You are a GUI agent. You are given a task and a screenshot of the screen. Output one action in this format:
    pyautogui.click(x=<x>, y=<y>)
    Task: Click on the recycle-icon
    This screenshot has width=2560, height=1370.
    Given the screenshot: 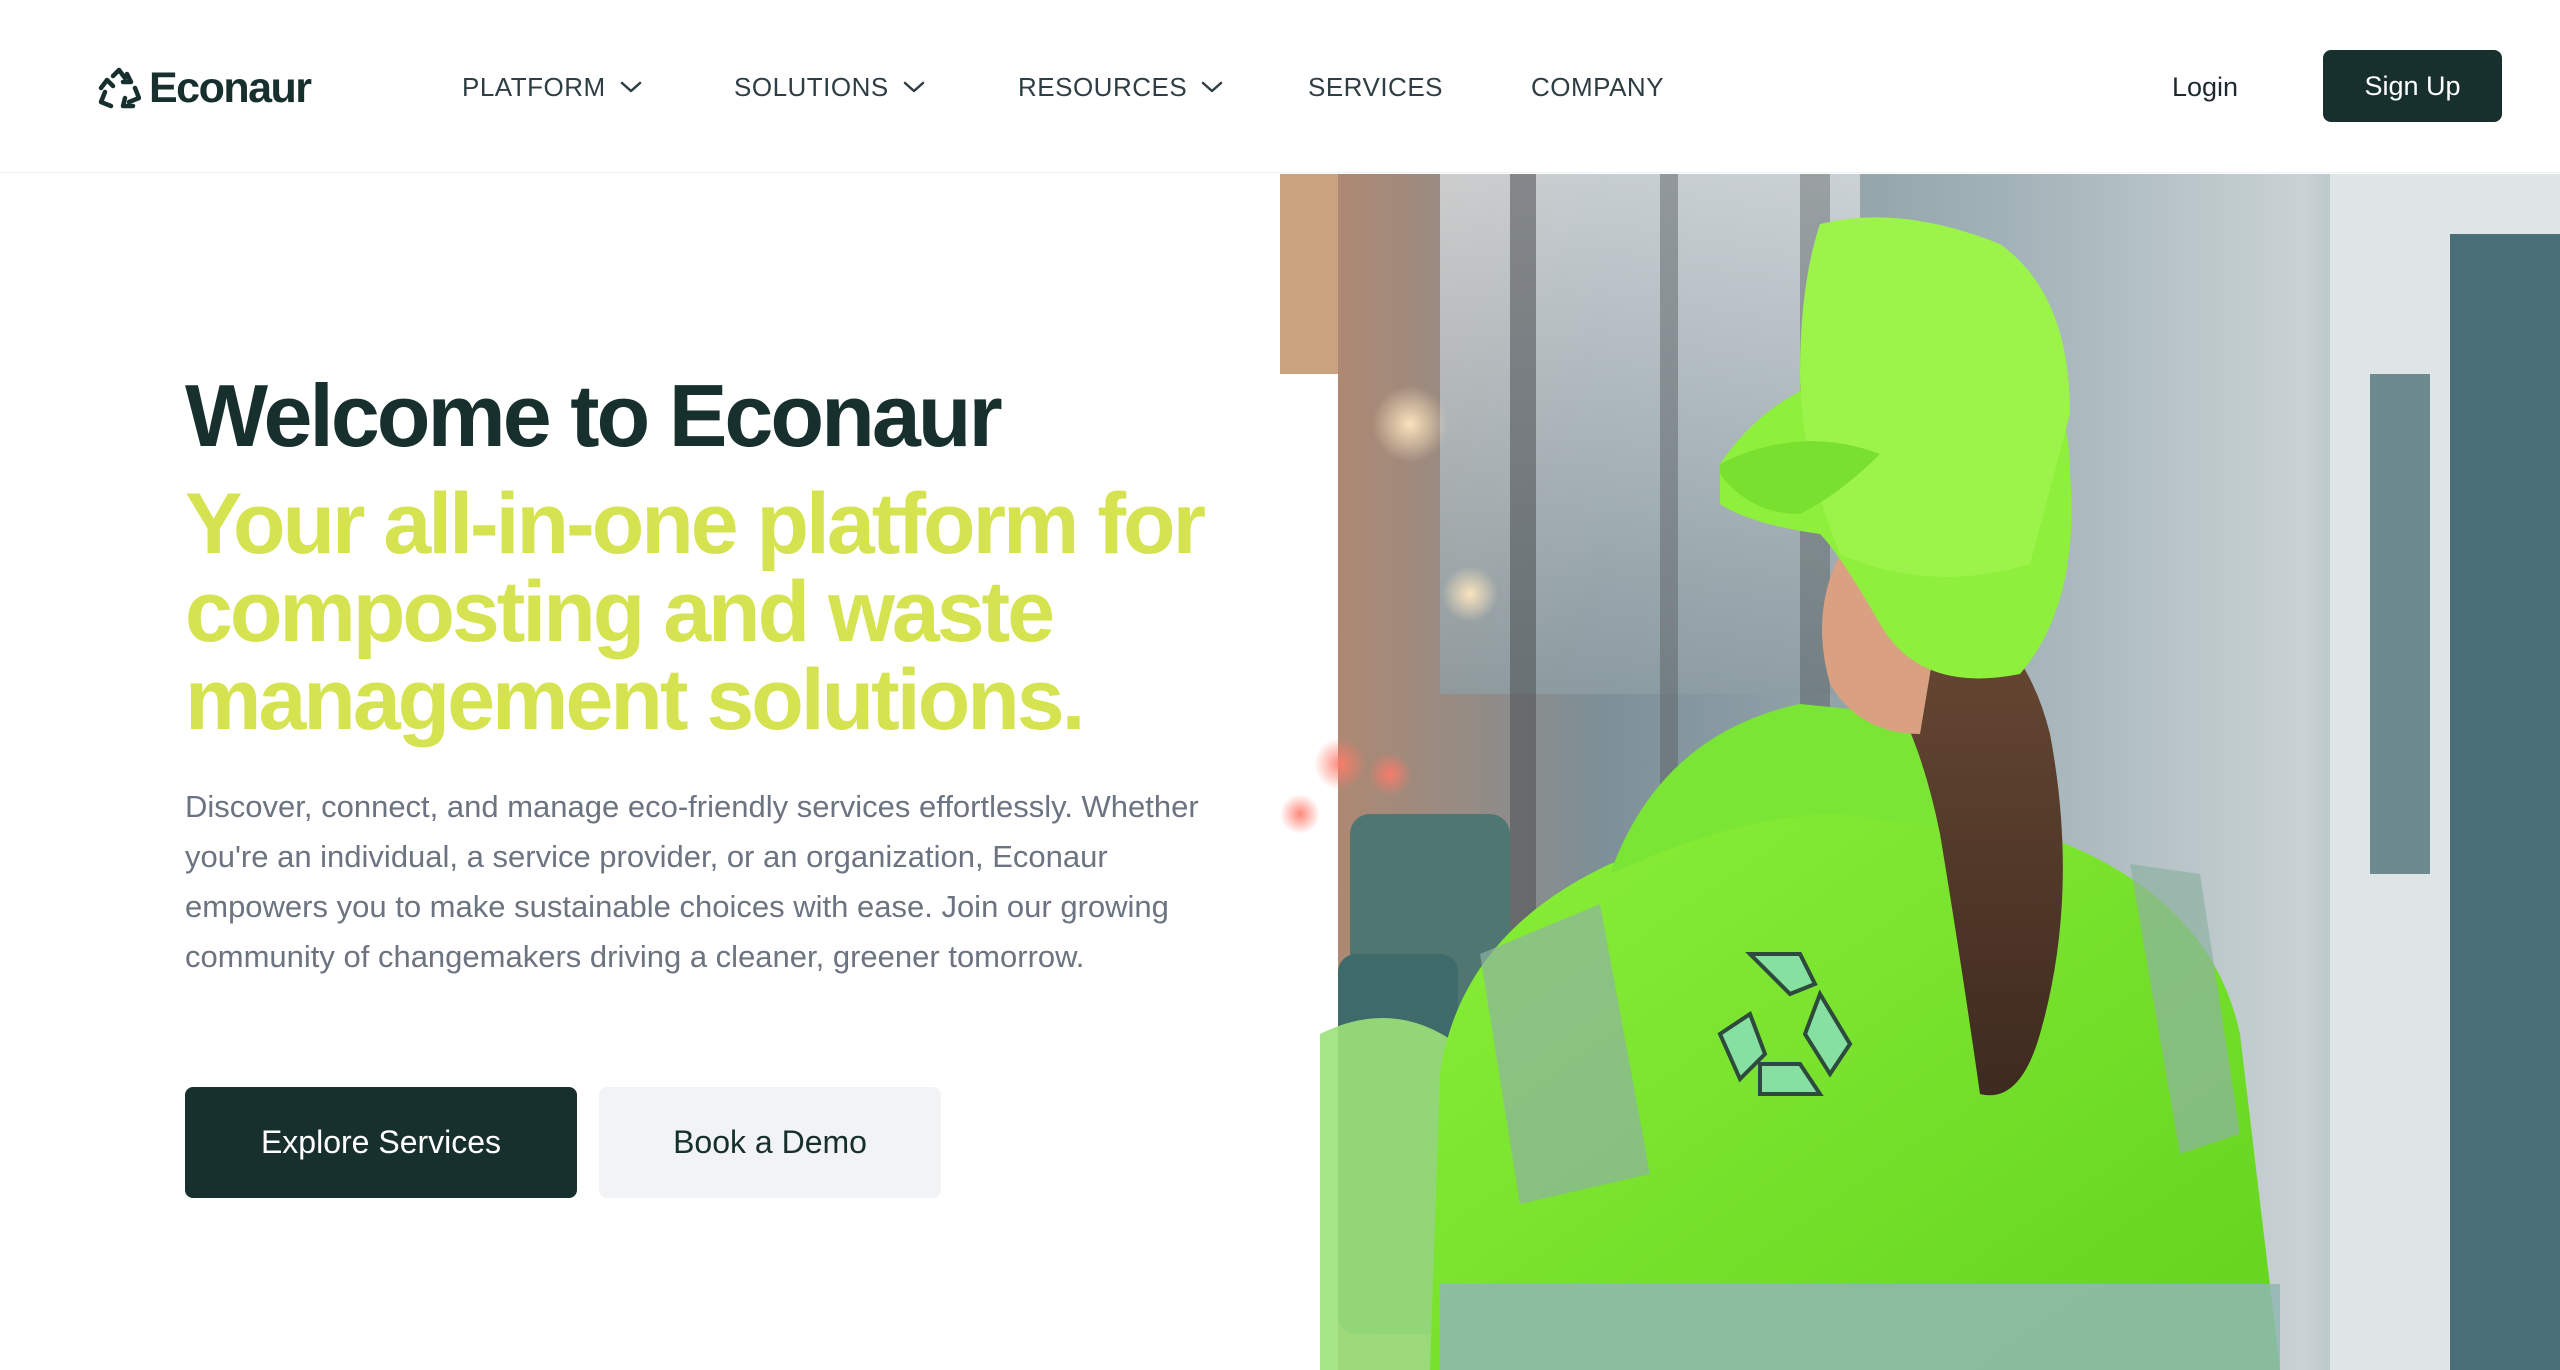 What is the action you would take?
    pyautogui.click(x=119, y=88)
    